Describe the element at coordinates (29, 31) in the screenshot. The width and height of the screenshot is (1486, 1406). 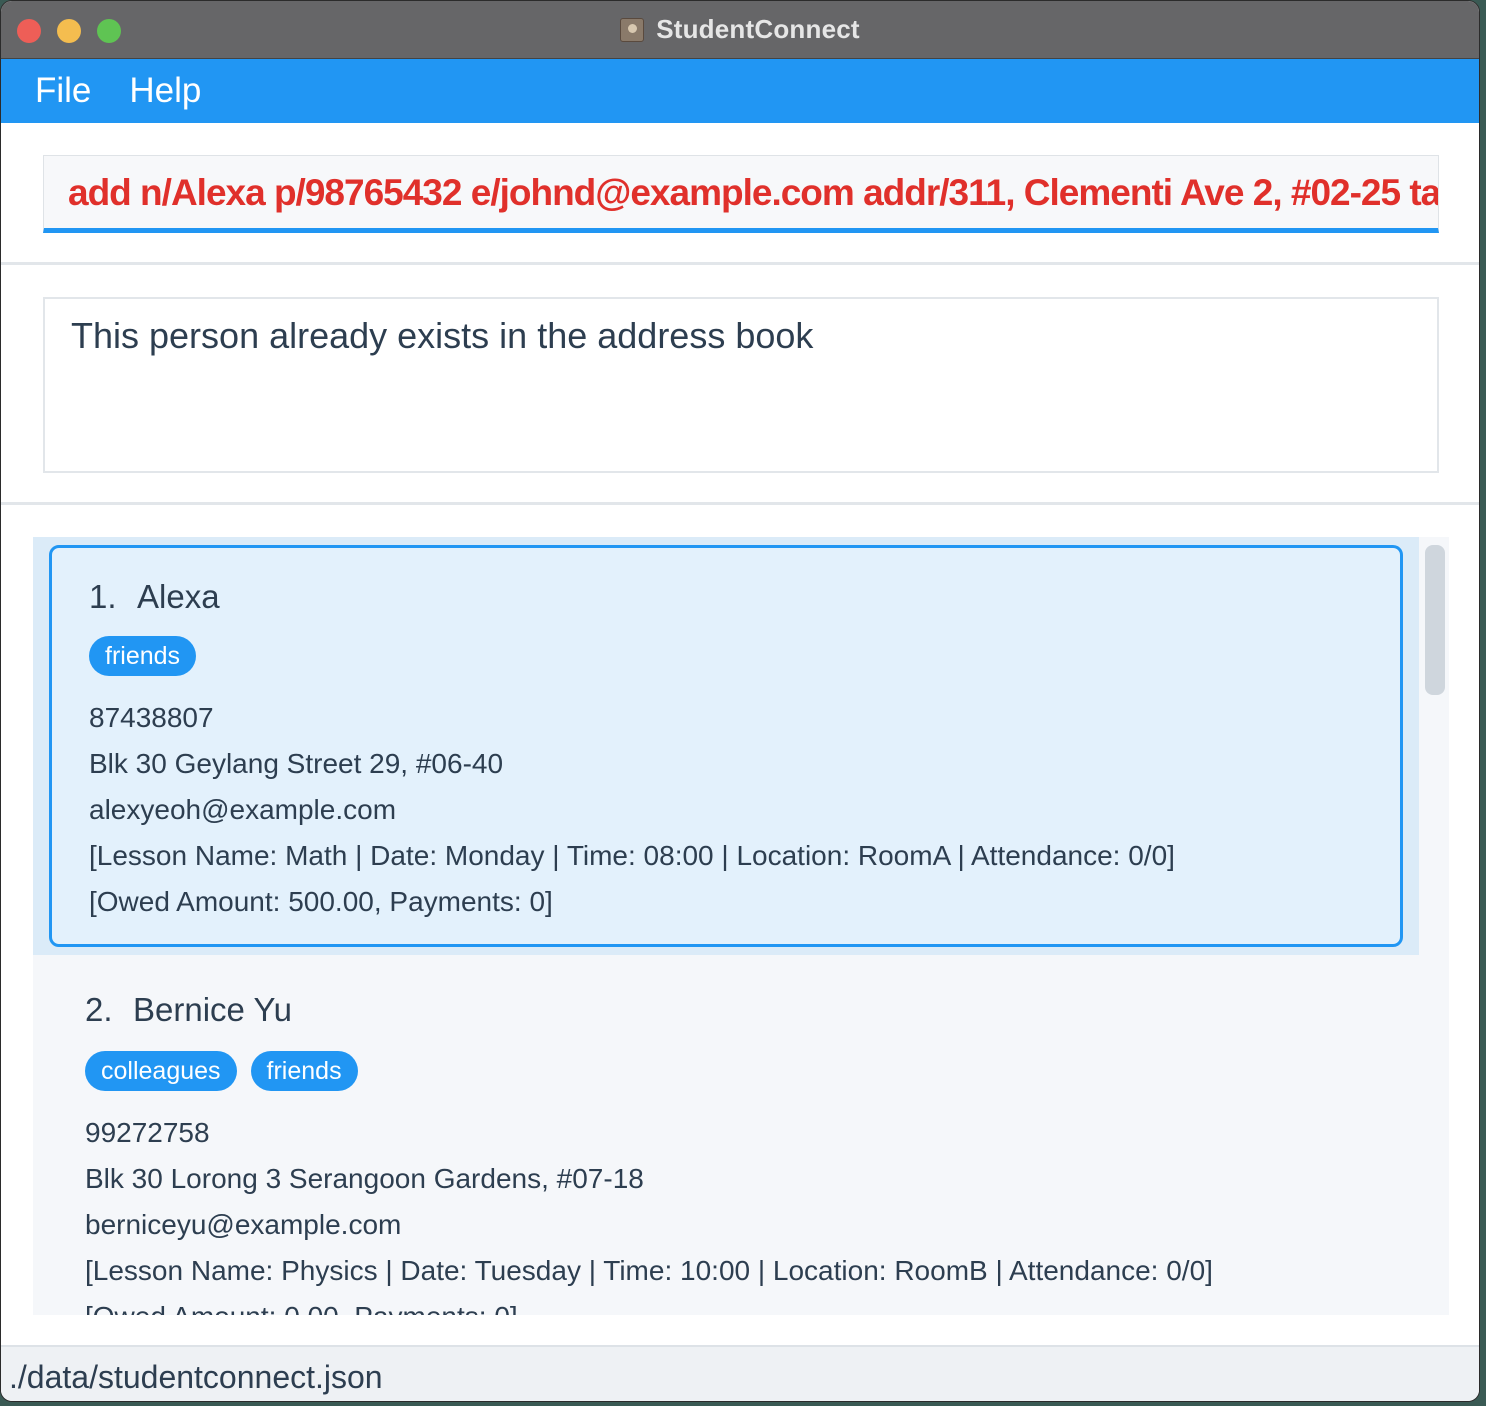
I see `close-window-button` at that location.